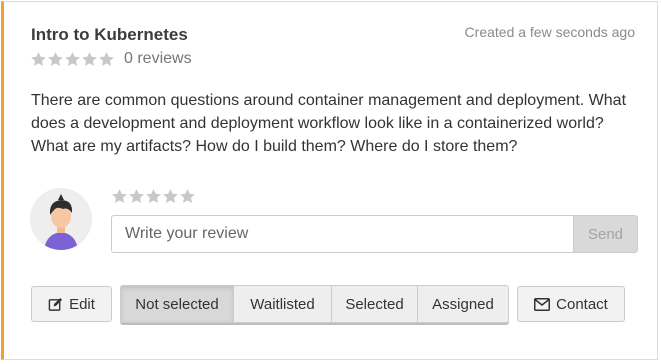 This screenshot has width=661, height=364. Describe the element at coordinates (177, 304) in the screenshot. I see `status-option-not-selected: Not selected` at that location.